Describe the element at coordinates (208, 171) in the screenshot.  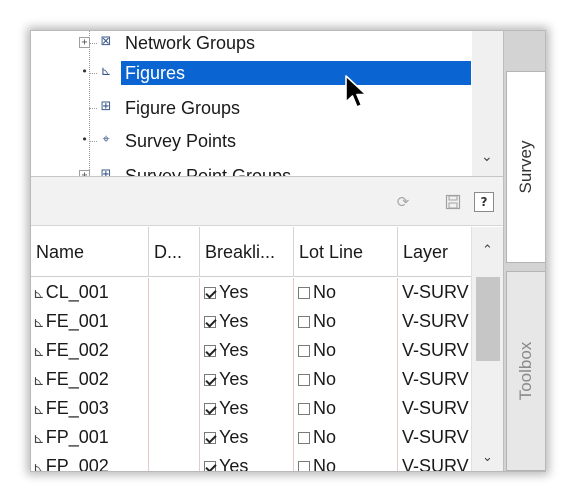
I see `tree-item-label: Survey Point Groups` at that location.